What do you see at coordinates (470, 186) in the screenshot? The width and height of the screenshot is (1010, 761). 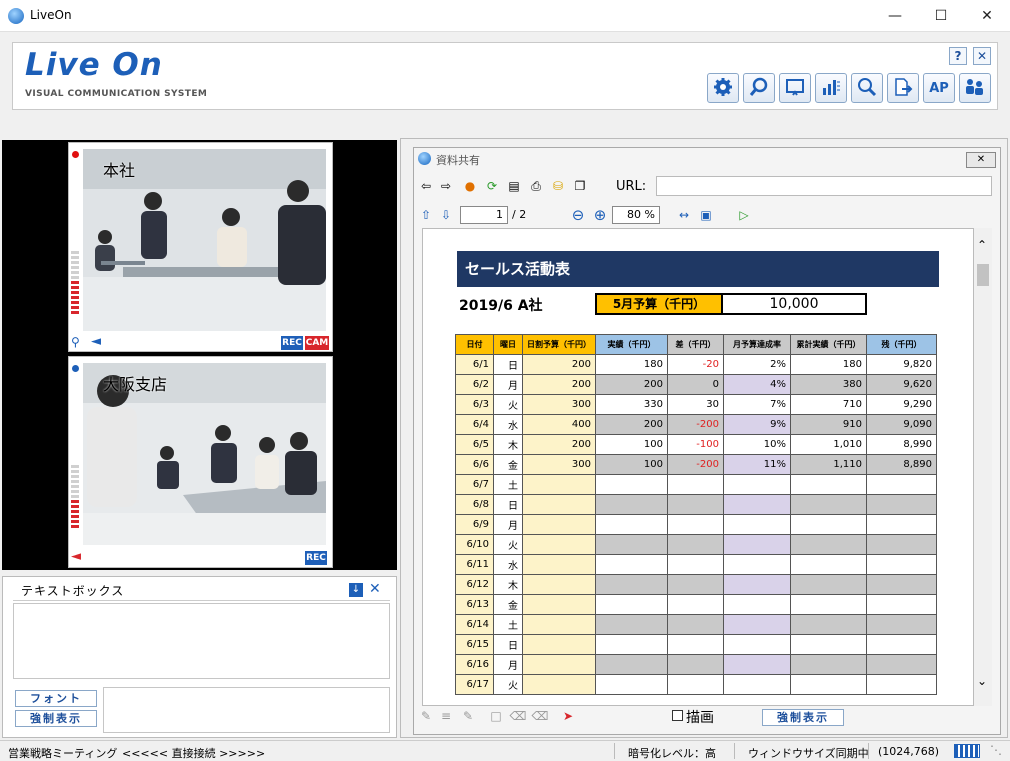 I see `stop-icon: ●` at bounding box center [470, 186].